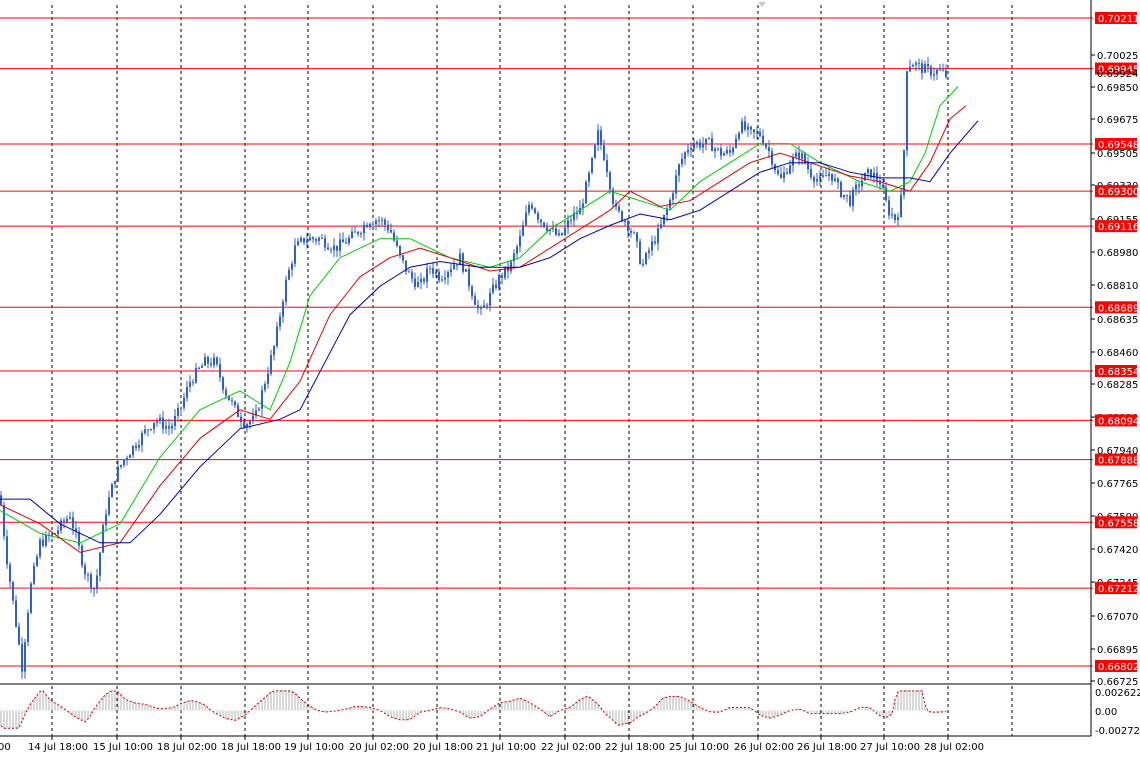 The image size is (1140, 759). What do you see at coordinates (443, 747) in the screenshot?
I see `x-tick-label: 20 Jul 18:00` at bounding box center [443, 747].